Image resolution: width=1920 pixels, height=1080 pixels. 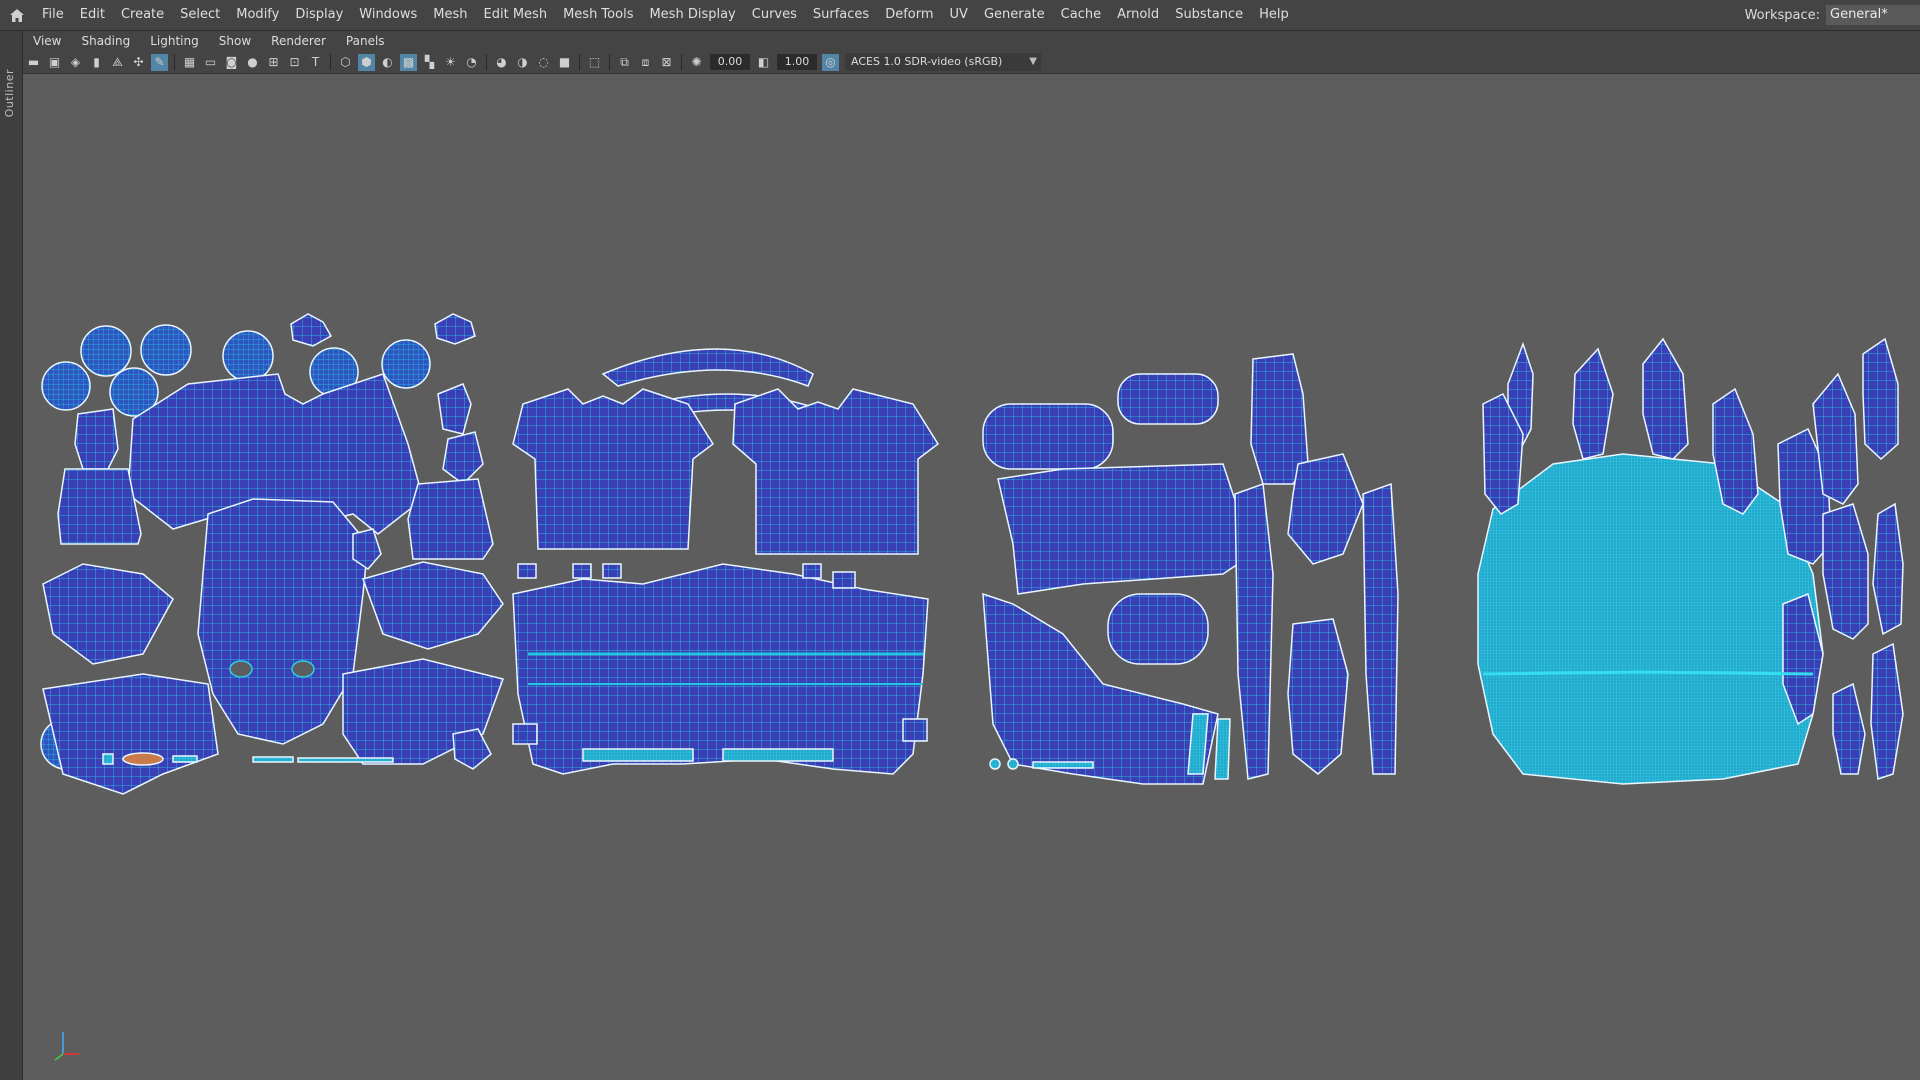 I want to click on menu-display: Display, so click(x=319, y=15).